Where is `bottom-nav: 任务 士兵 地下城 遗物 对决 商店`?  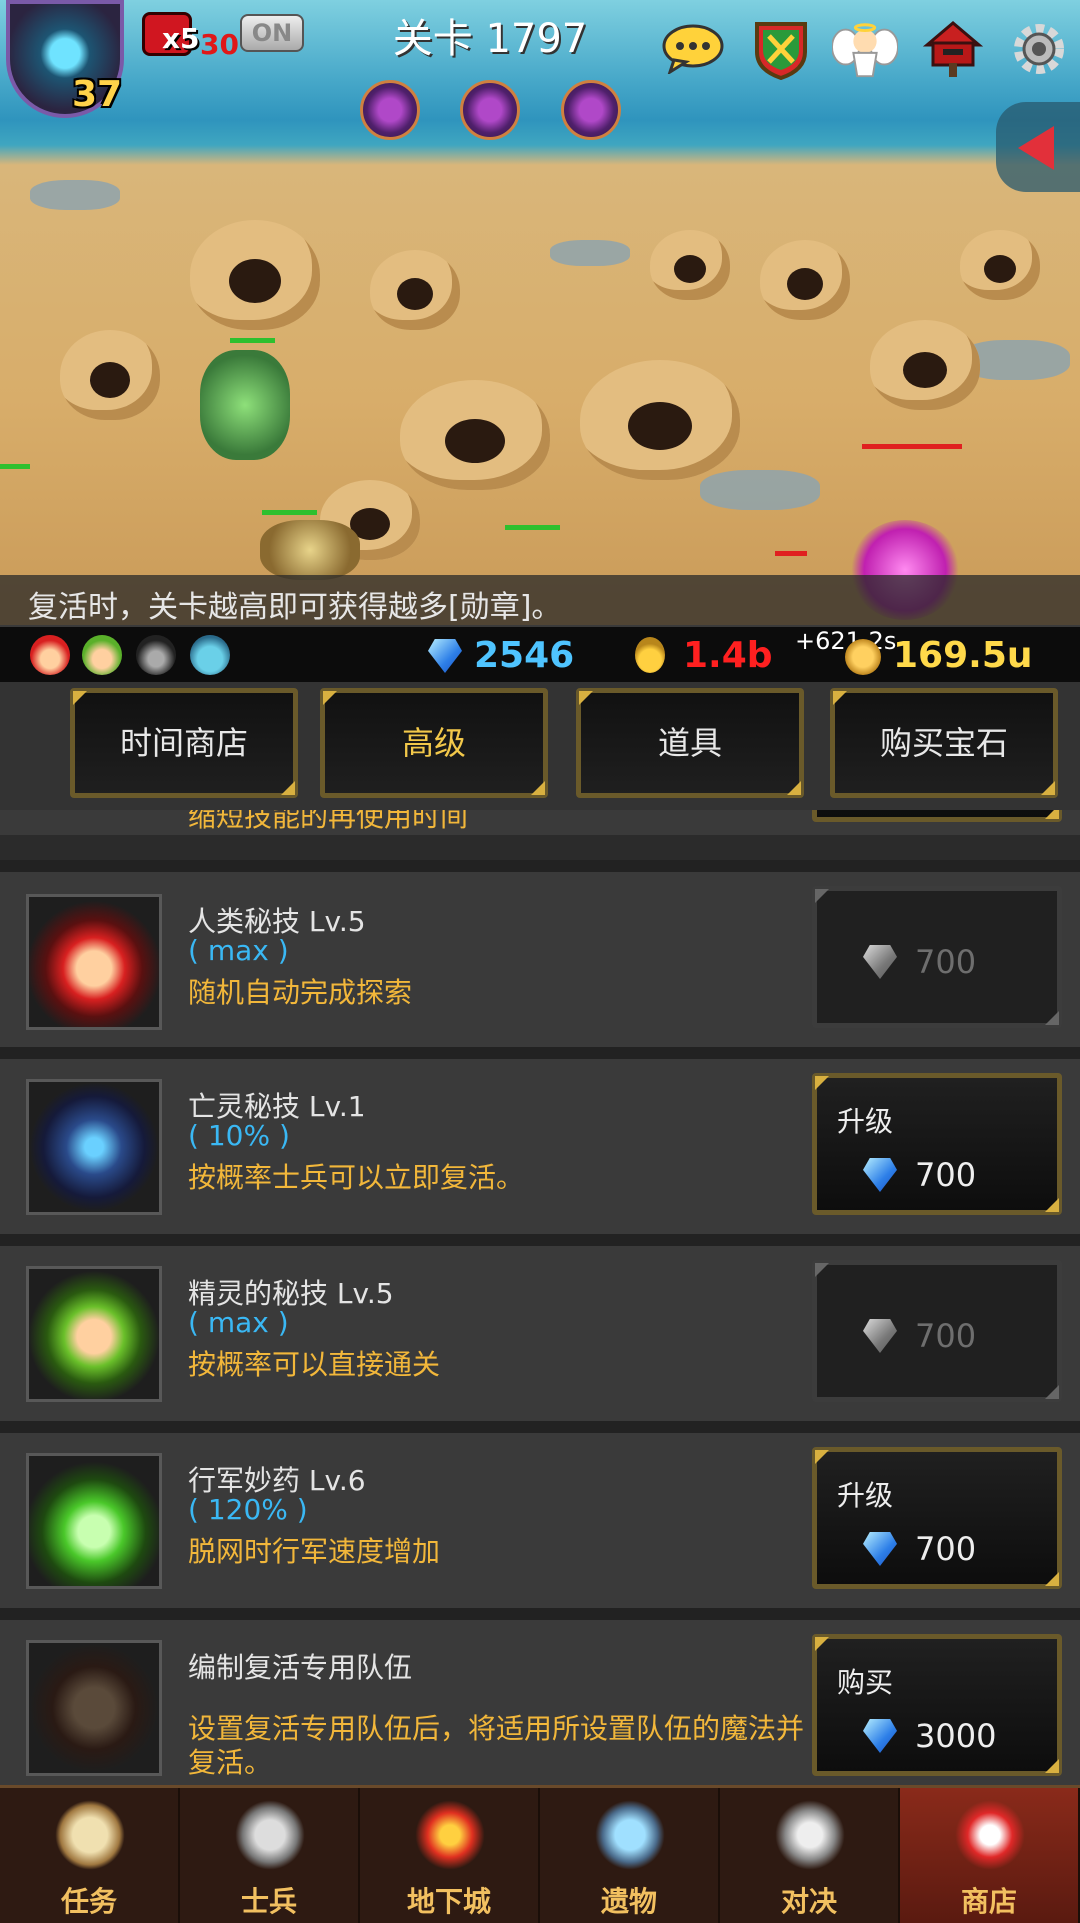 bottom-nav: 任务 士兵 地下城 遗物 对决 商店 is located at coordinates (540, 1854).